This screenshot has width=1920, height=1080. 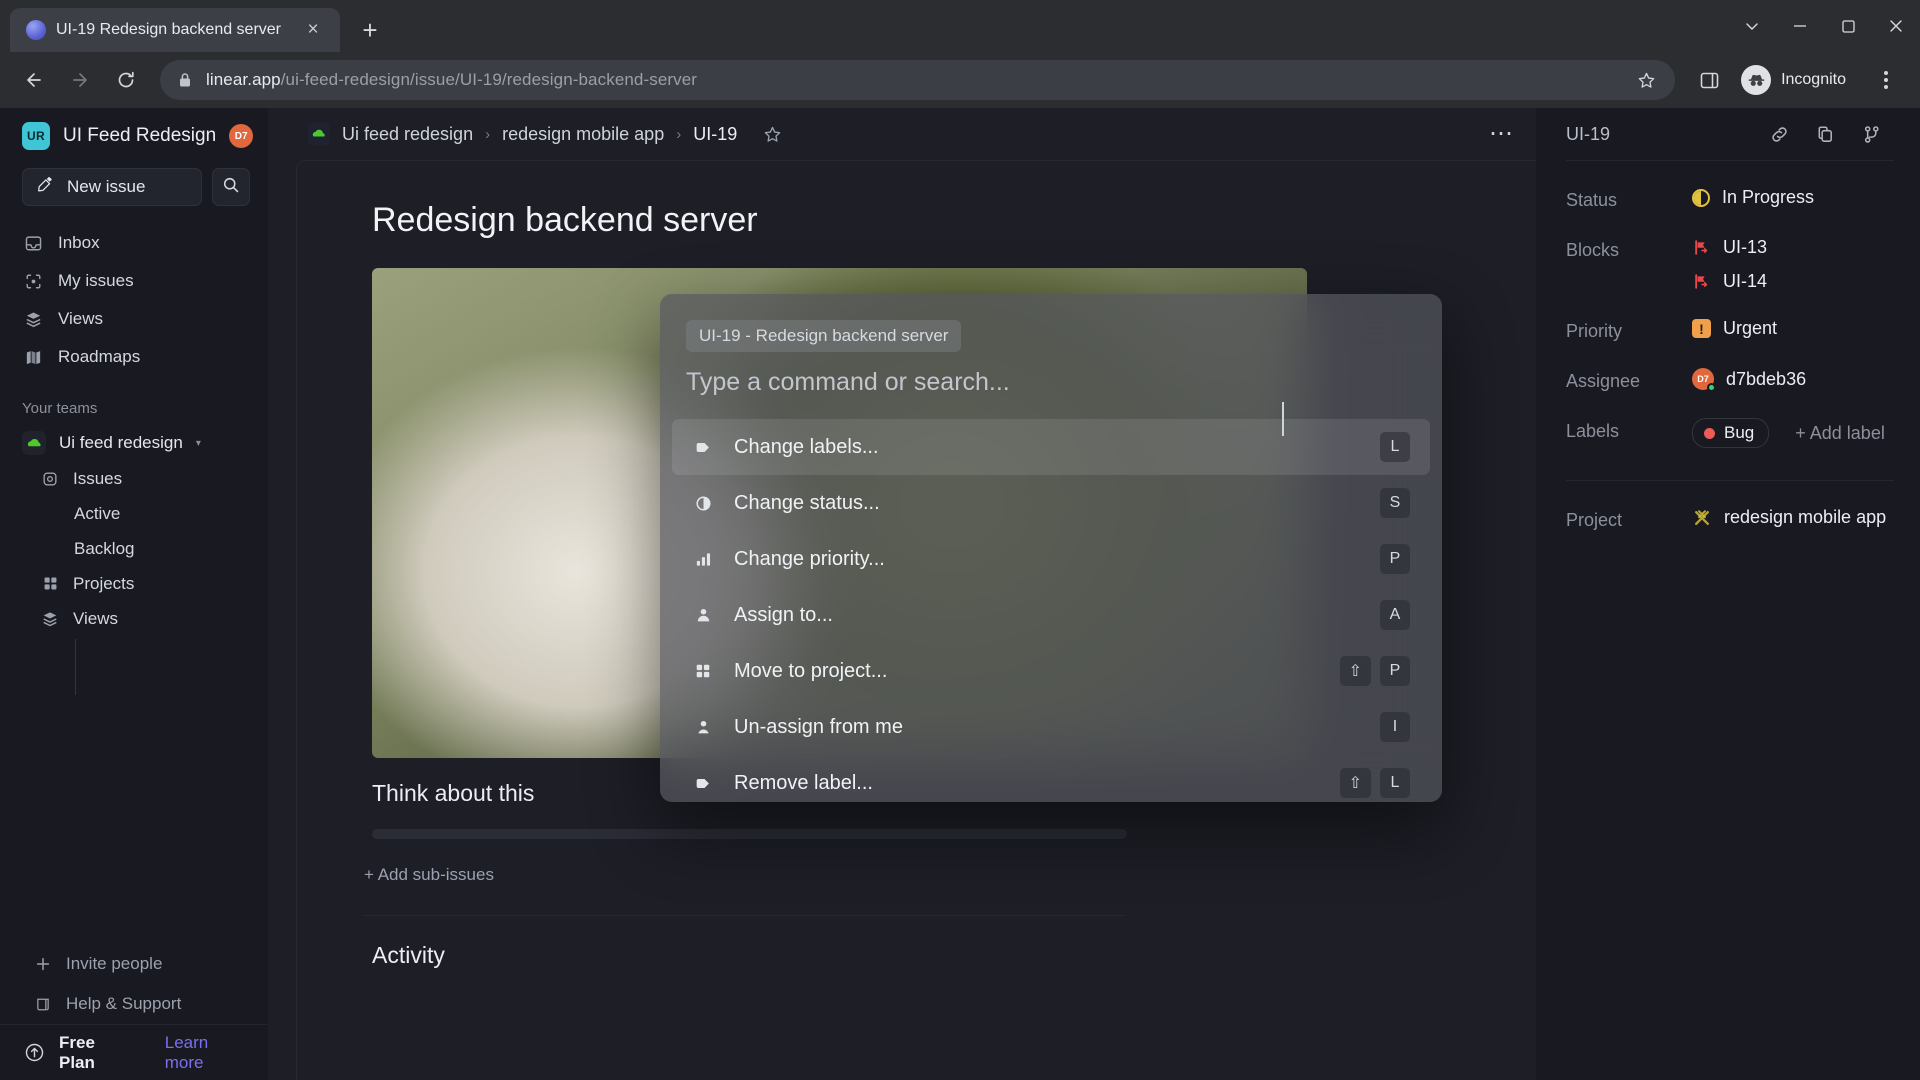 What do you see at coordinates (408, 955) in the screenshot?
I see `activity-heading: Activity` at bounding box center [408, 955].